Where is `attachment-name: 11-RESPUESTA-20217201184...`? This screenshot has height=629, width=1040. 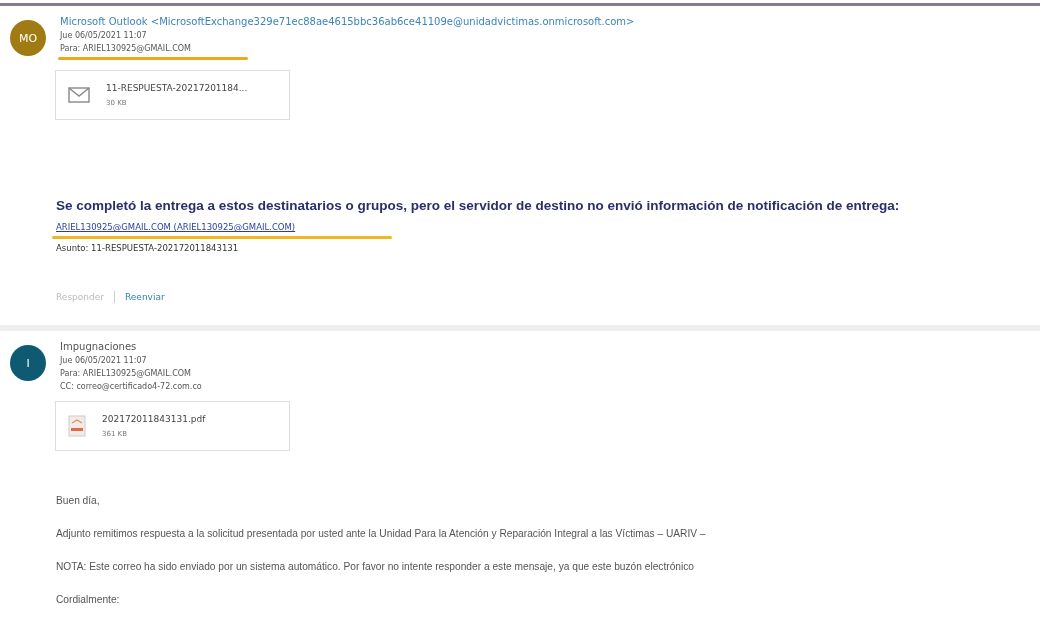 attachment-name: 11-RESPUESTA-20217201184... is located at coordinates (177, 88).